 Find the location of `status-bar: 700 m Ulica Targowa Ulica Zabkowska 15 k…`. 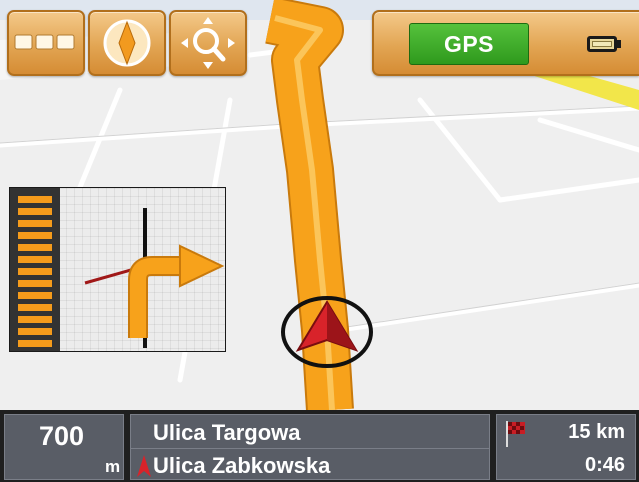

status-bar: 700 m Ulica Targowa Ulica Zabkowska 15 k… is located at coordinates (319, 446).